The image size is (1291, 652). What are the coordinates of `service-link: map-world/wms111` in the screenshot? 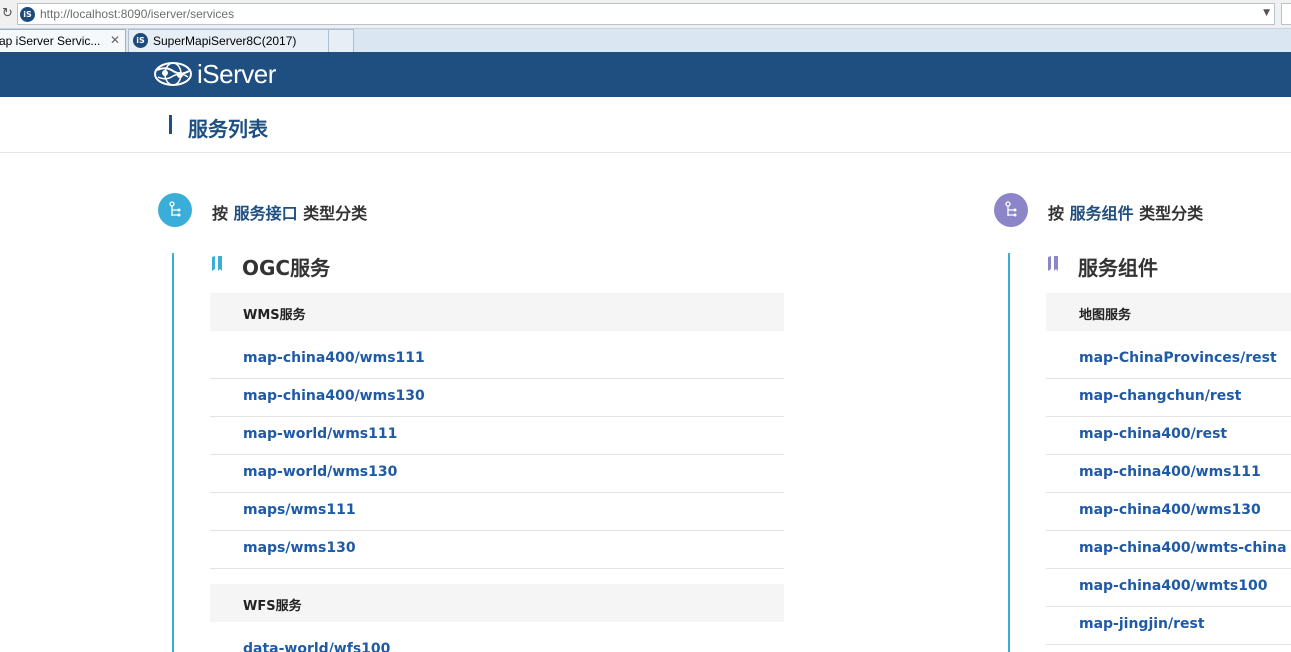 It's located at (320, 434).